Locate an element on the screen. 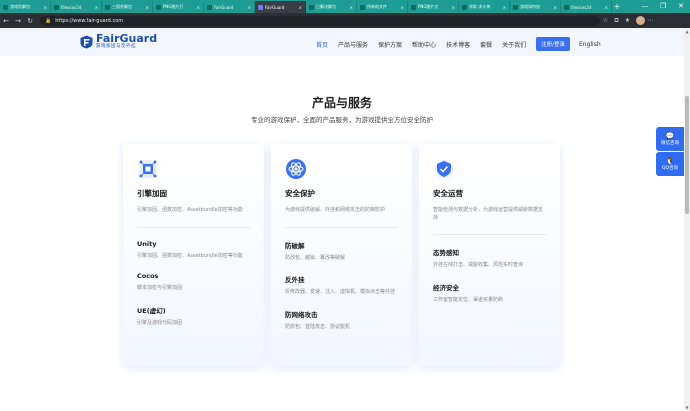 The image size is (690, 411). tab-title: PNG图片打 is located at coordinates (173, 6).